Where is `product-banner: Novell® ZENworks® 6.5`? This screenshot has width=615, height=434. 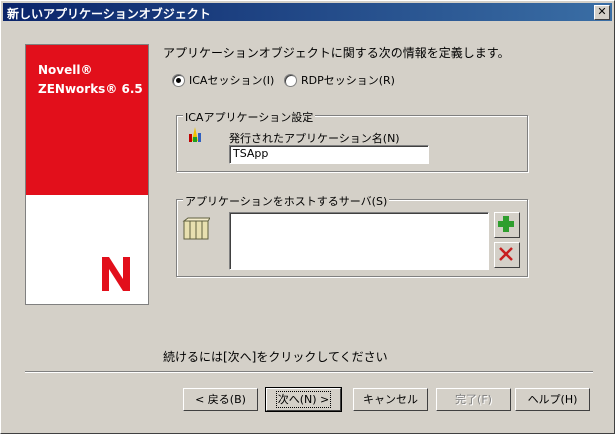
product-banner: Novell® ZENworks® 6.5 is located at coordinates (87, 174).